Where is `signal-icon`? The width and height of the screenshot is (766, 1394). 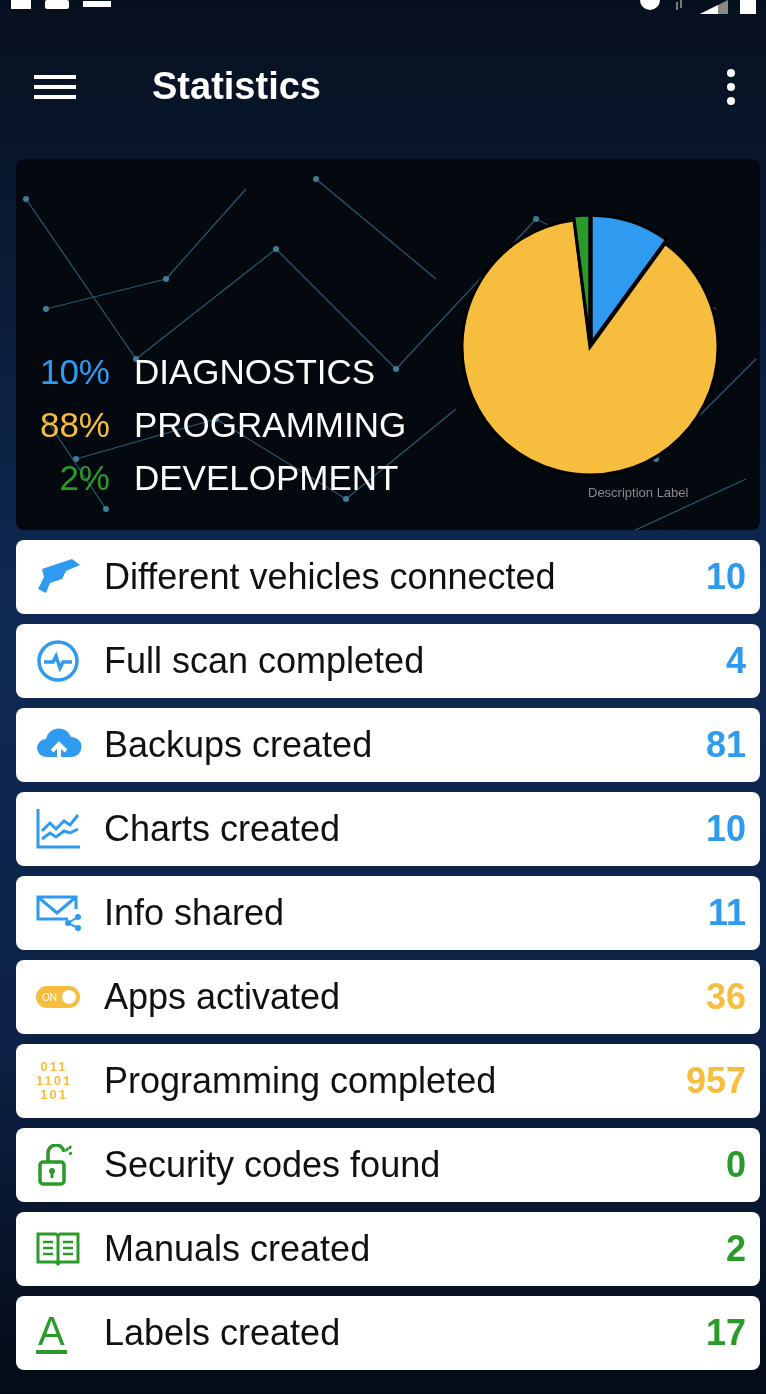
signal-icon is located at coordinates (714, 7).